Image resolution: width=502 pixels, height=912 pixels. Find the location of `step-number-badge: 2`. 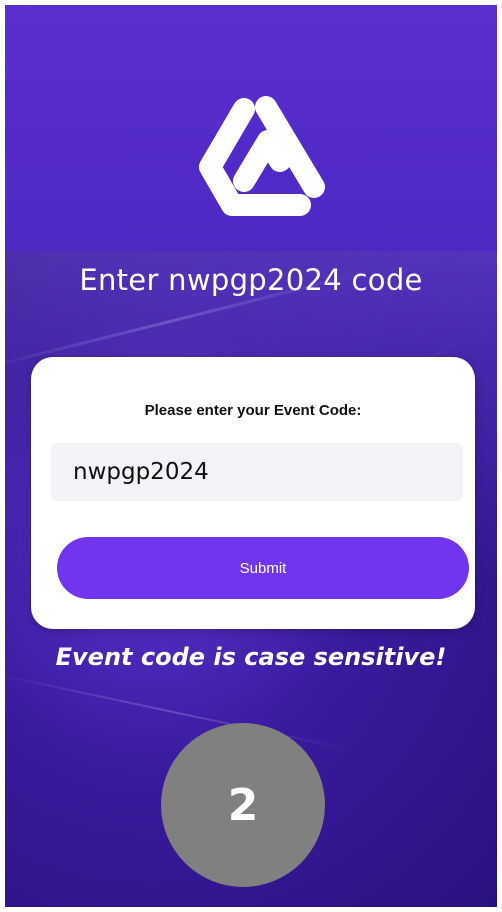

step-number-badge: 2 is located at coordinates (243, 805).